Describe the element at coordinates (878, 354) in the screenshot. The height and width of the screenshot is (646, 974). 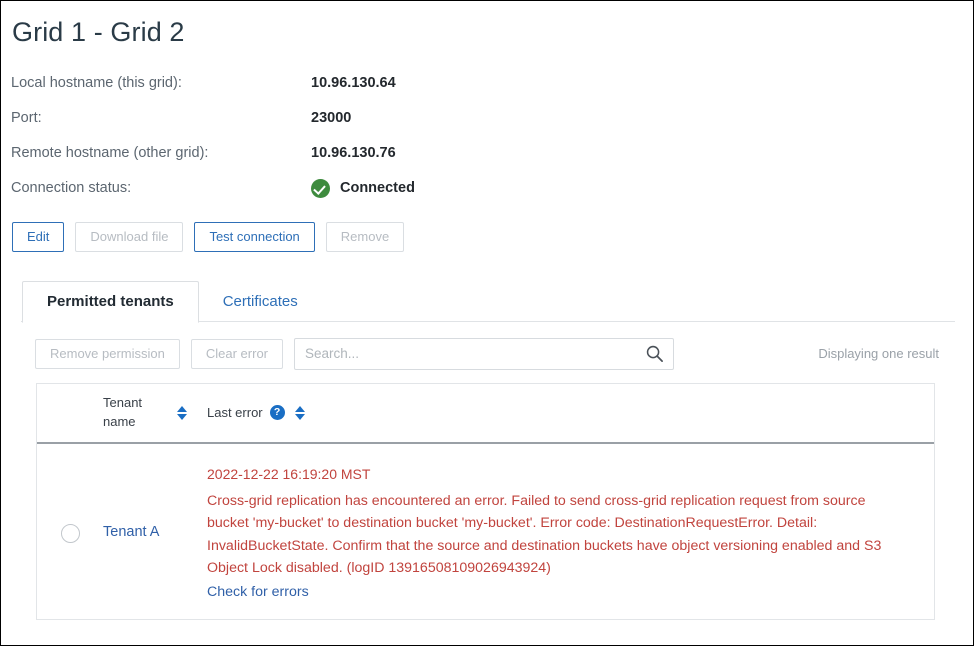
I see `result-count-label: Displaying one result` at that location.